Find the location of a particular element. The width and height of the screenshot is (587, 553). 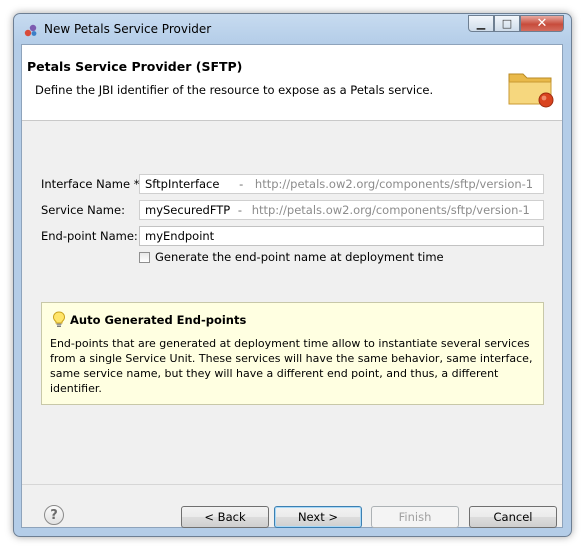

finish-button: Finish is located at coordinates (415, 517).